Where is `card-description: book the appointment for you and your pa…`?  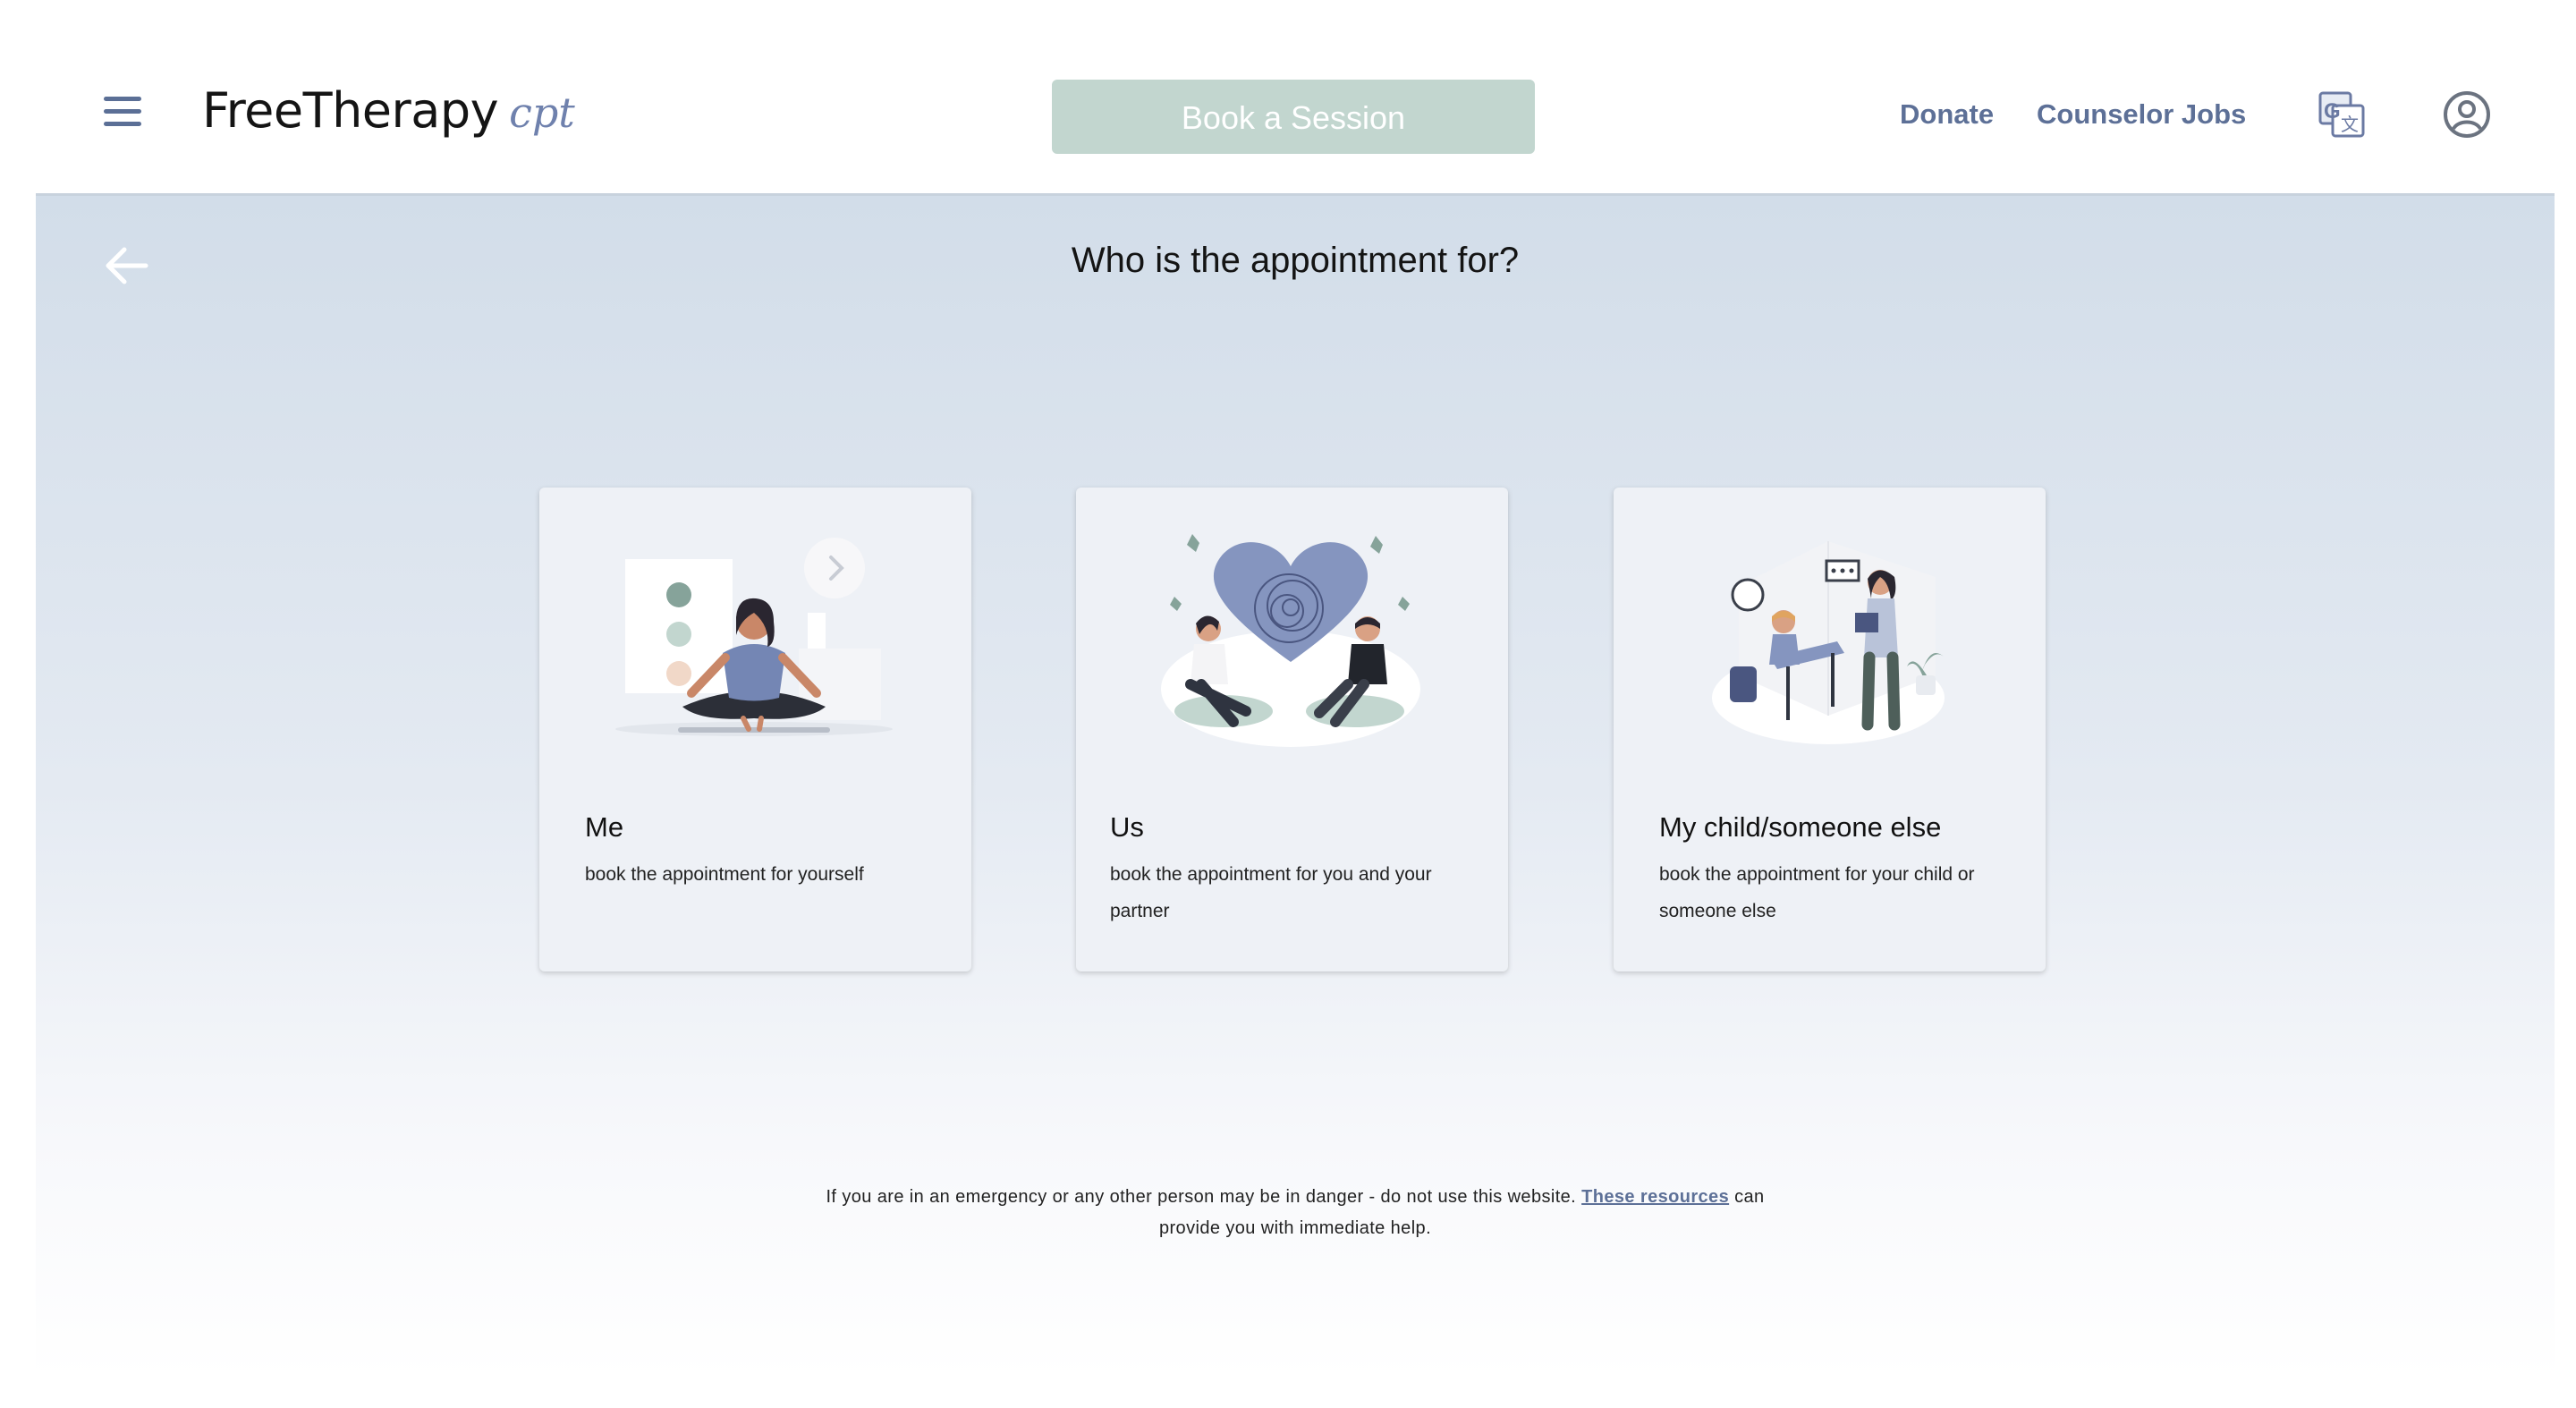
card-description: book the appointment for you and your pa… is located at coordinates (1271, 892).